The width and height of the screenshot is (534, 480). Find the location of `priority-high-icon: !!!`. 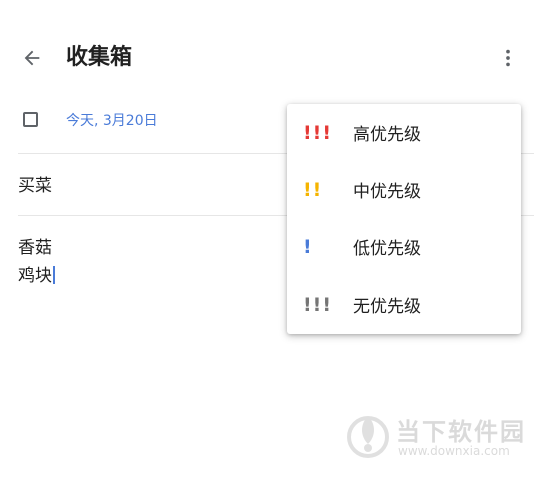

priority-high-icon: !!! is located at coordinates (317, 132).